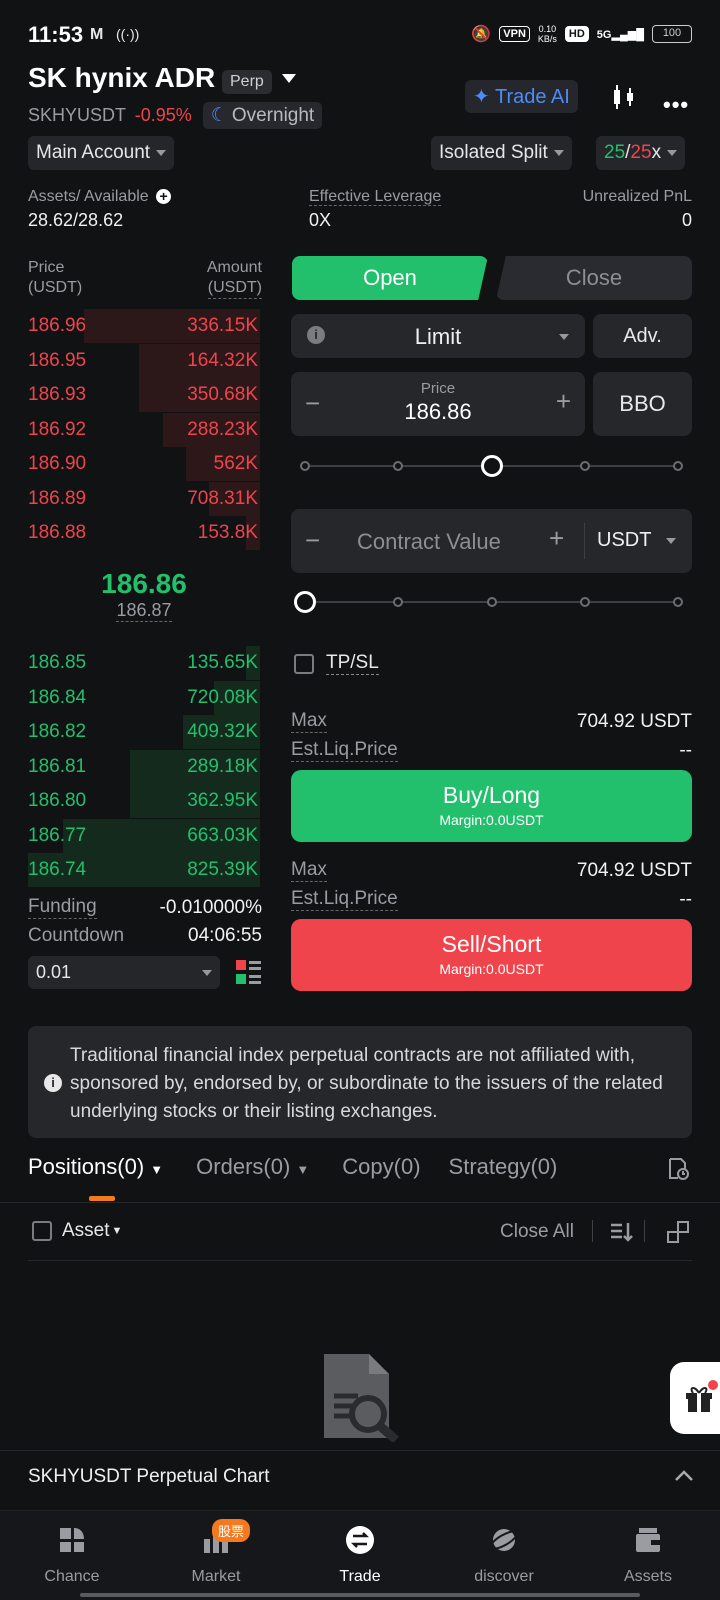  I want to click on order-amount: 288.23K, so click(222, 429).